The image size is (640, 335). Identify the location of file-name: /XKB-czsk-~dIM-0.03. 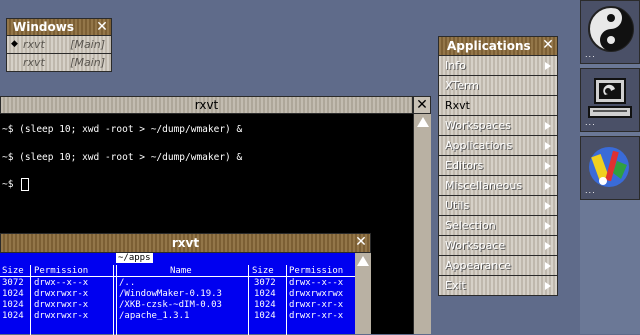
(170, 305).